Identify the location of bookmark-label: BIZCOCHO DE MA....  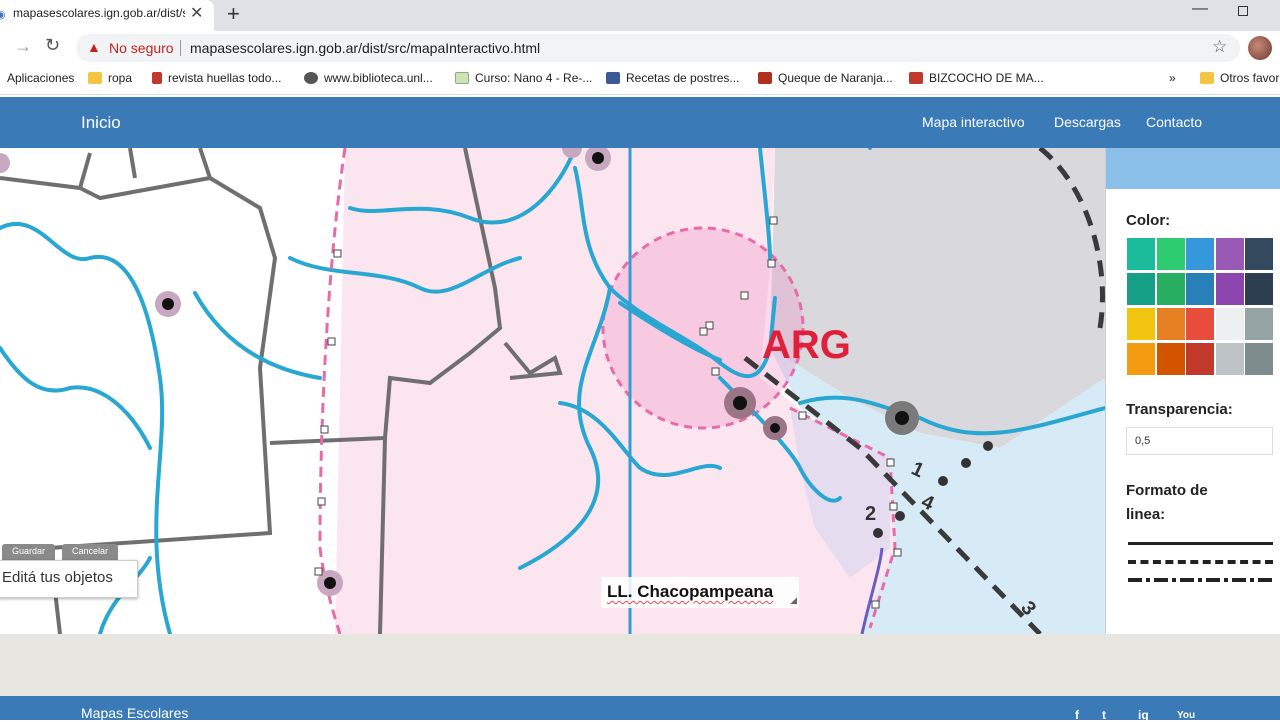
(986, 78).